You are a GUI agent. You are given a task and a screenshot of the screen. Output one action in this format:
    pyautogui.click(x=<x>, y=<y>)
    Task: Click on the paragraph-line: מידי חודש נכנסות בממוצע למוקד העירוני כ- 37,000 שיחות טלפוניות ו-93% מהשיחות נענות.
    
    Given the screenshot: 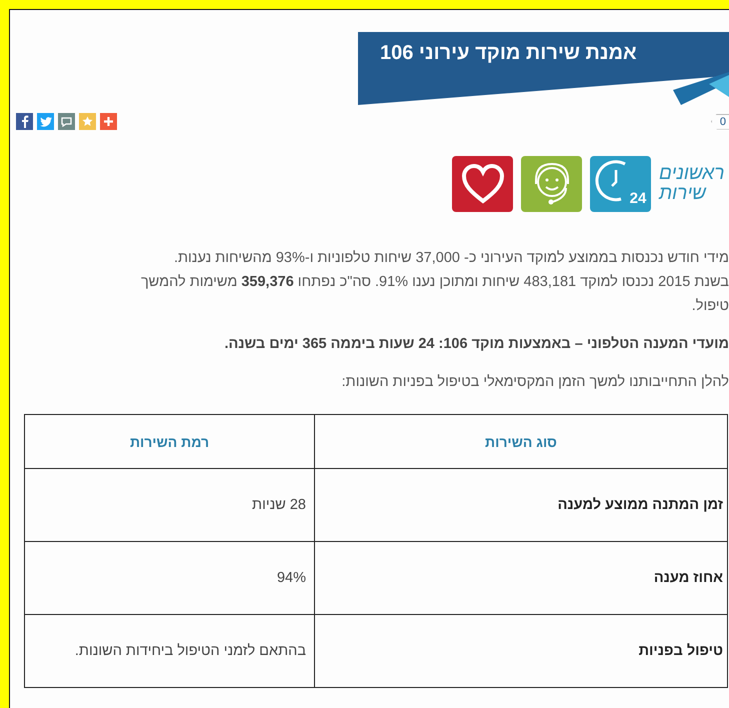 What is the action you would take?
    pyautogui.click(x=450, y=258)
    